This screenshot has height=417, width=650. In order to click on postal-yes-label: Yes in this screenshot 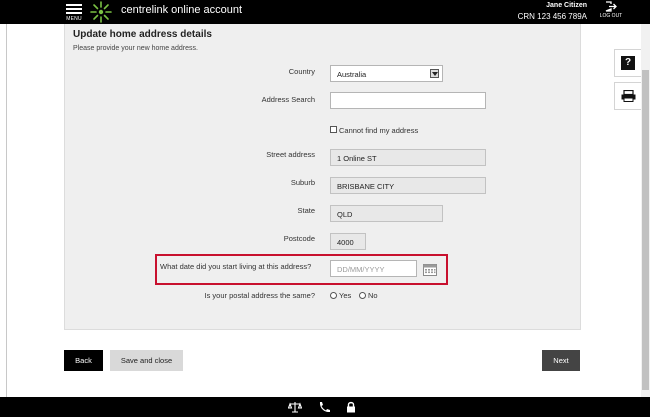, I will do `click(345, 295)`.